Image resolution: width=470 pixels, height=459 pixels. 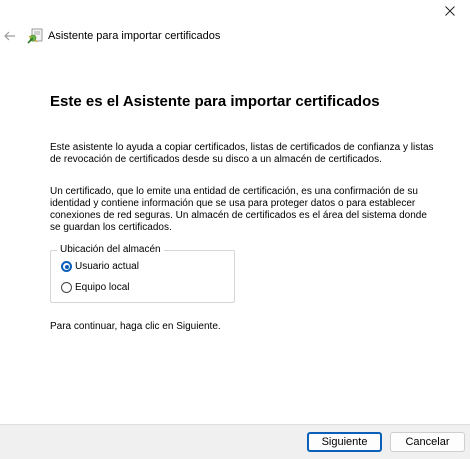 What do you see at coordinates (107, 266) in the screenshot?
I see `radio-current-user-label: Usuario actual` at bounding box center [107, 266].